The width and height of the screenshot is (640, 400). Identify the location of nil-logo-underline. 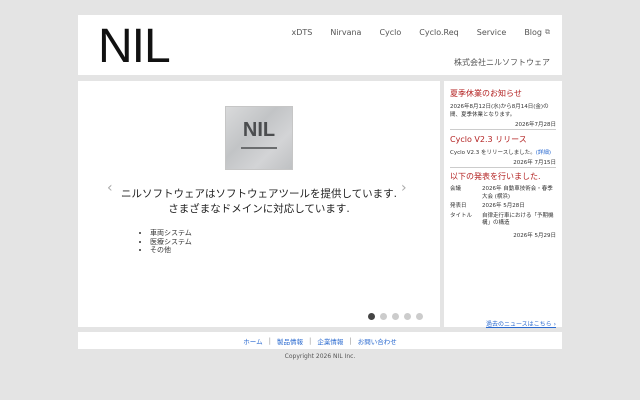
(259, 148).